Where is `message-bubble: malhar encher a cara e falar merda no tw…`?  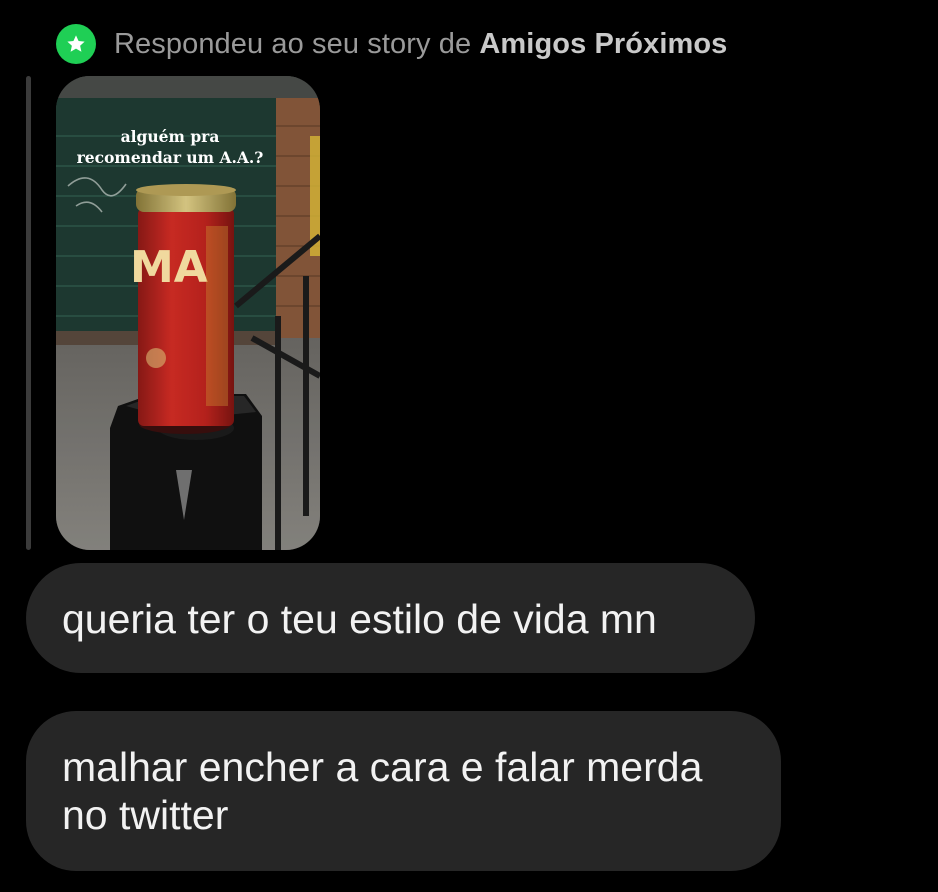
message-bubble: malhar encher a cara e falar merda no tw… is located at coordinates (403, 791).